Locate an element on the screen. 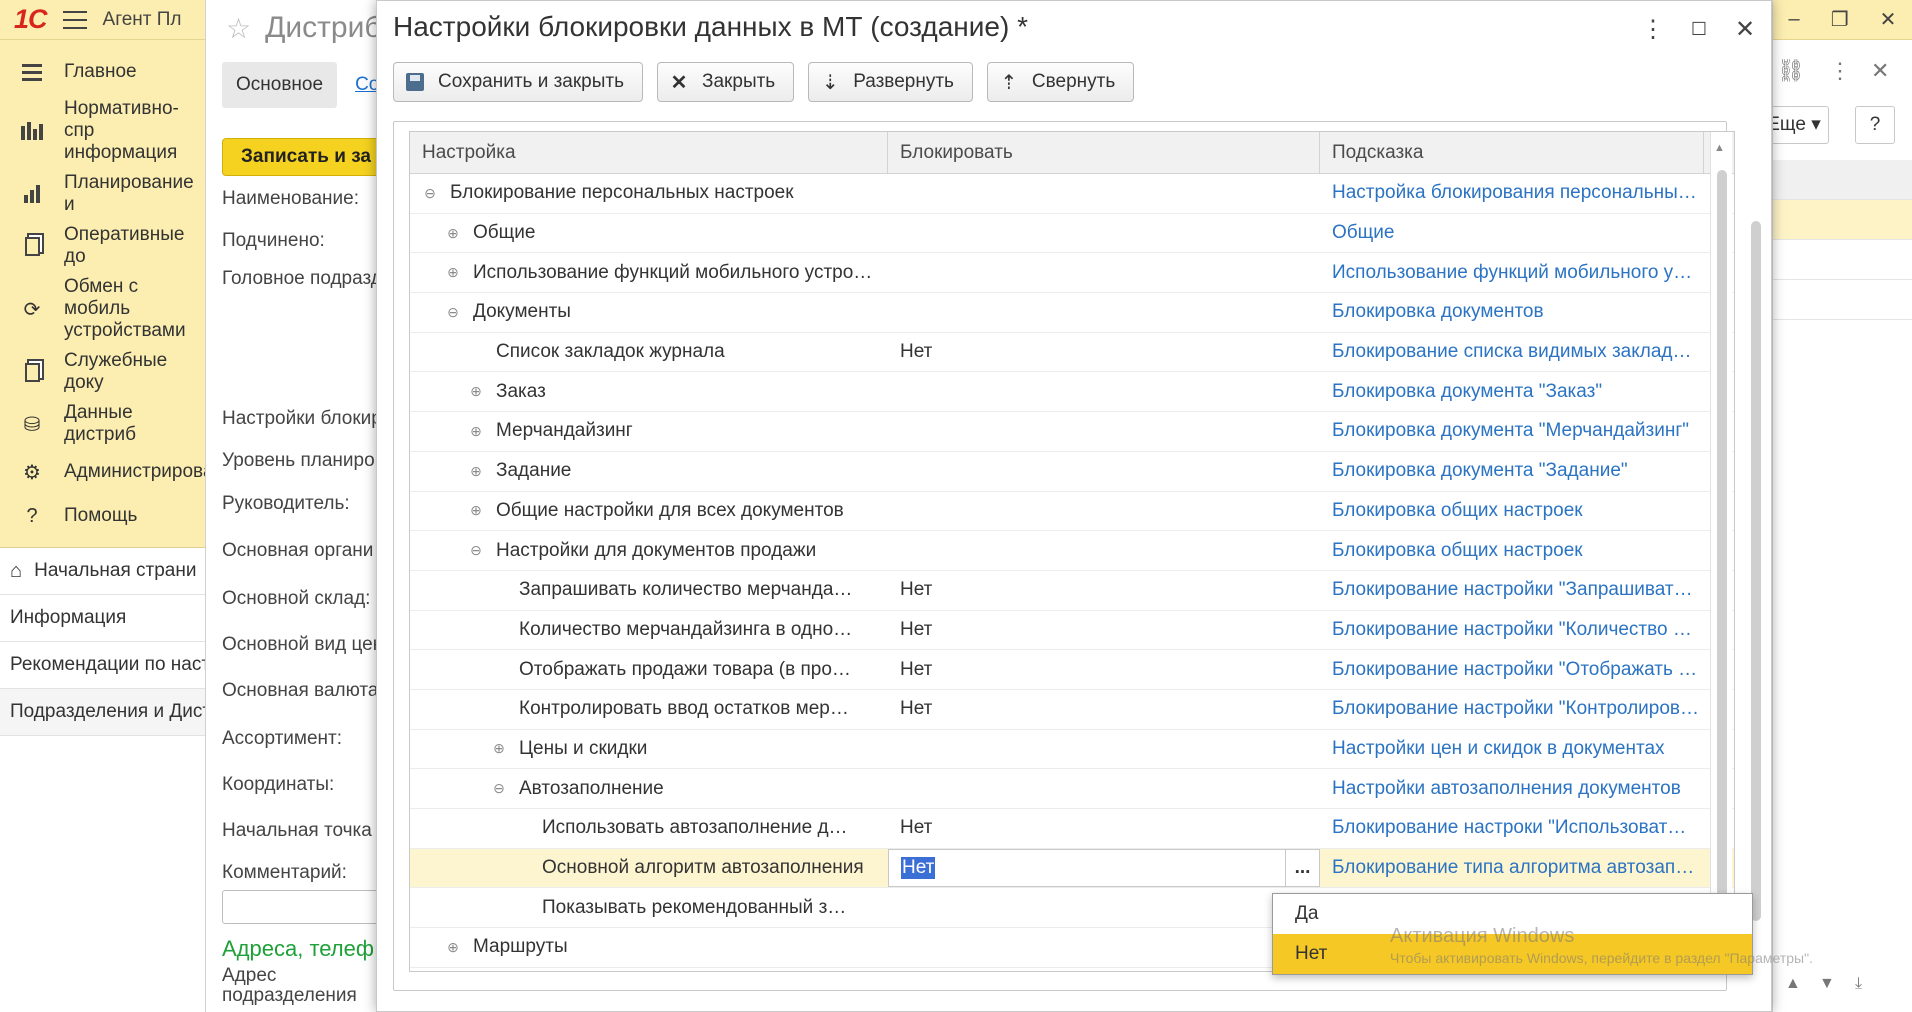 The height and width of the screenshot is (1012, 1912). section-mobile-exchange: ⟳ Обмен с мобиль устройствами is located at coordinates (102, 309).